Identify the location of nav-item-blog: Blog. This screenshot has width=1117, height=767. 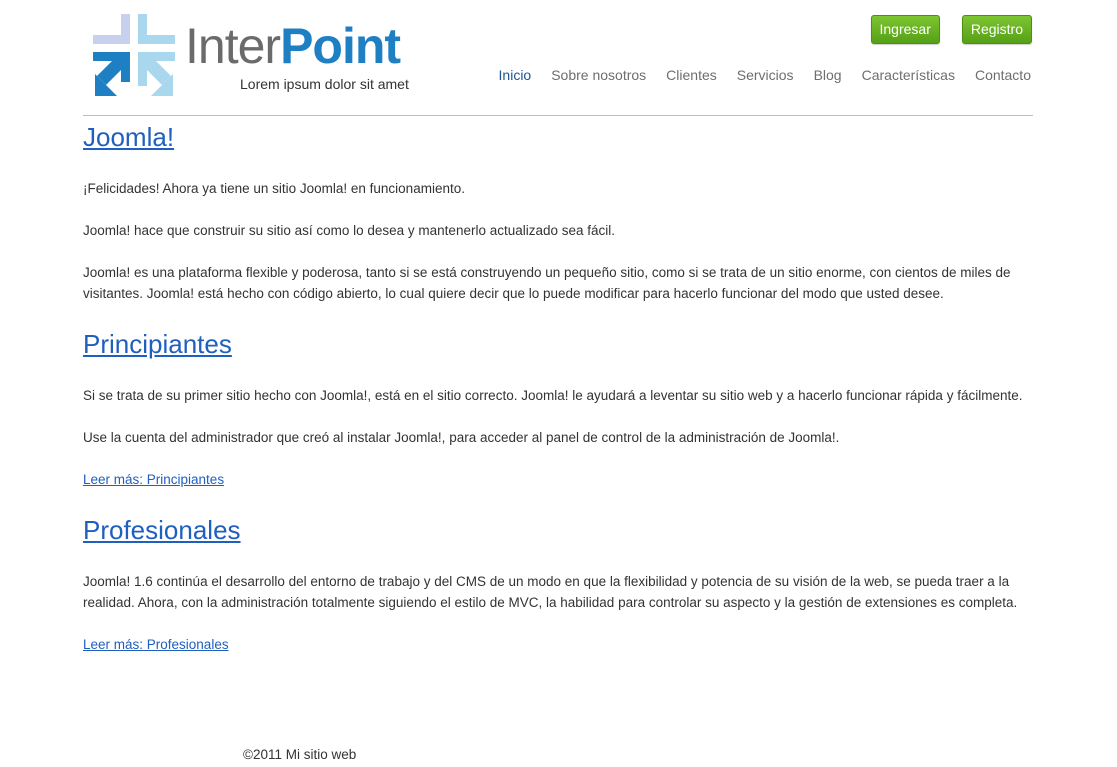
(828, 75).